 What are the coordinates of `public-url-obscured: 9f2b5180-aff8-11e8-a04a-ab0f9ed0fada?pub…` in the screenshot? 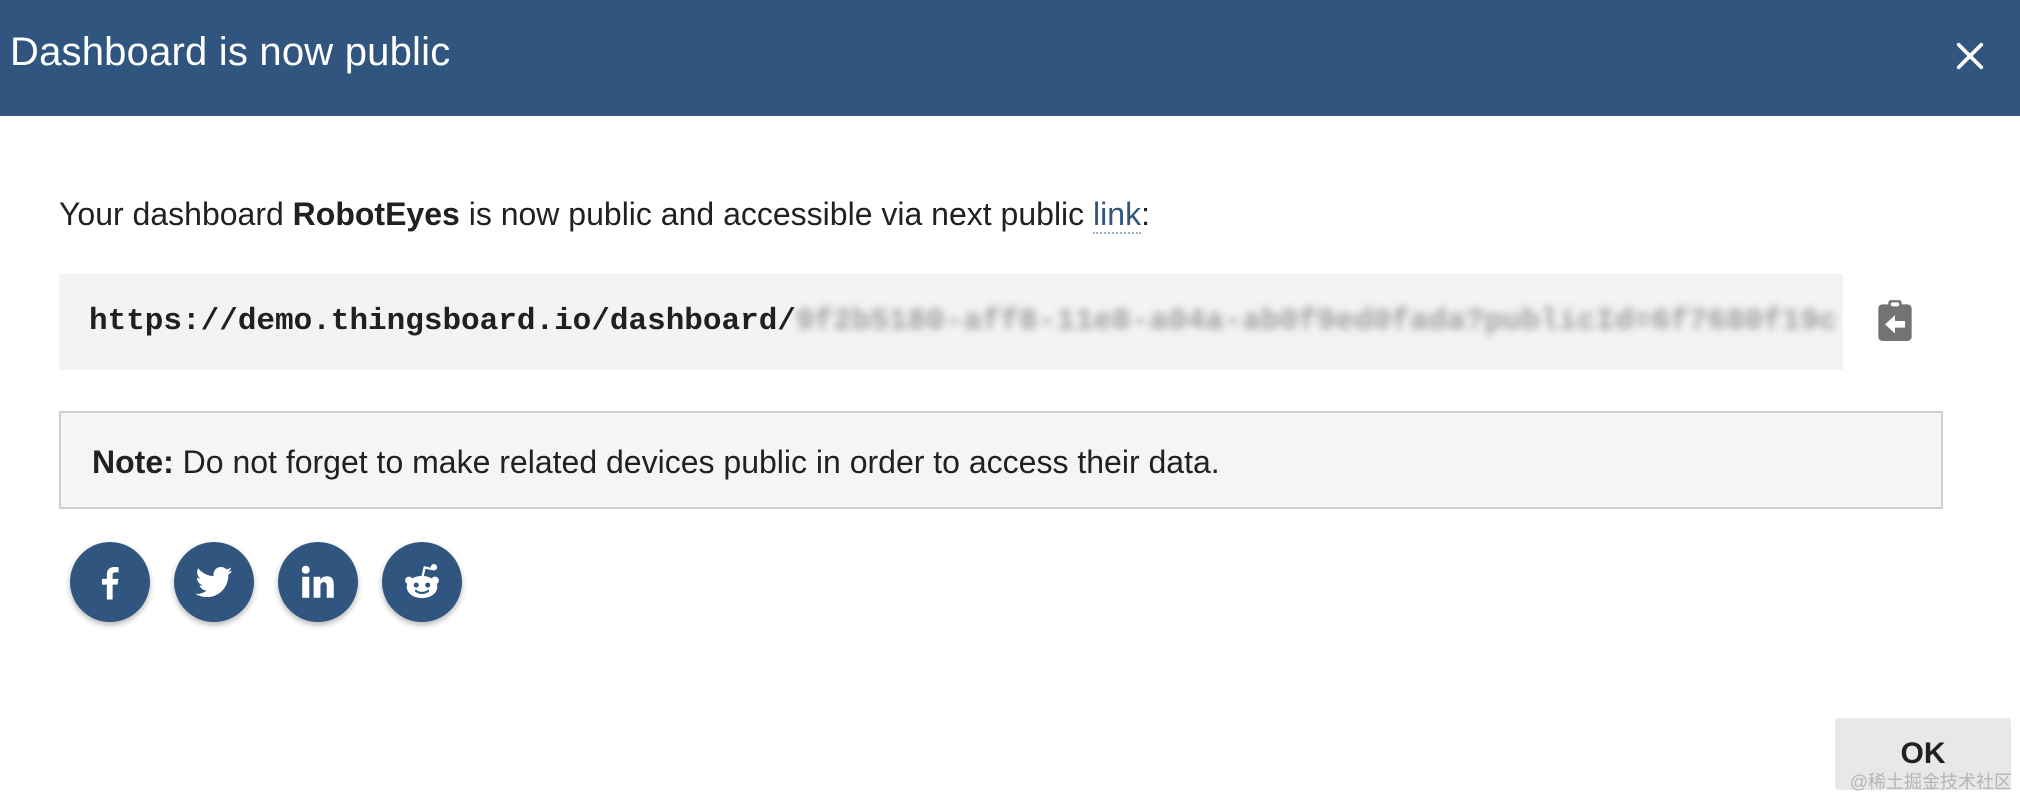 It's located at (1316, 321).